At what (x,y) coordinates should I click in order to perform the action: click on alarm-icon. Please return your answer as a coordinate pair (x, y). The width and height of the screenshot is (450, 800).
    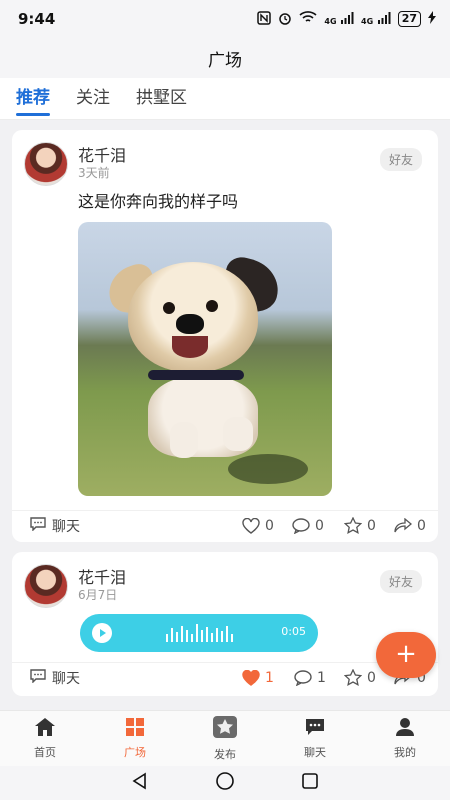
    Looking at the image, I should click on (285, 19).